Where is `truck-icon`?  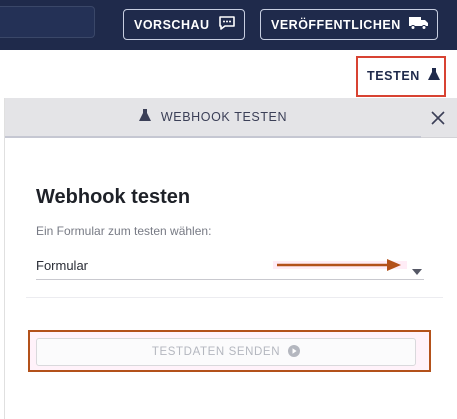
truck-icon is located at coordinates (418, 24).